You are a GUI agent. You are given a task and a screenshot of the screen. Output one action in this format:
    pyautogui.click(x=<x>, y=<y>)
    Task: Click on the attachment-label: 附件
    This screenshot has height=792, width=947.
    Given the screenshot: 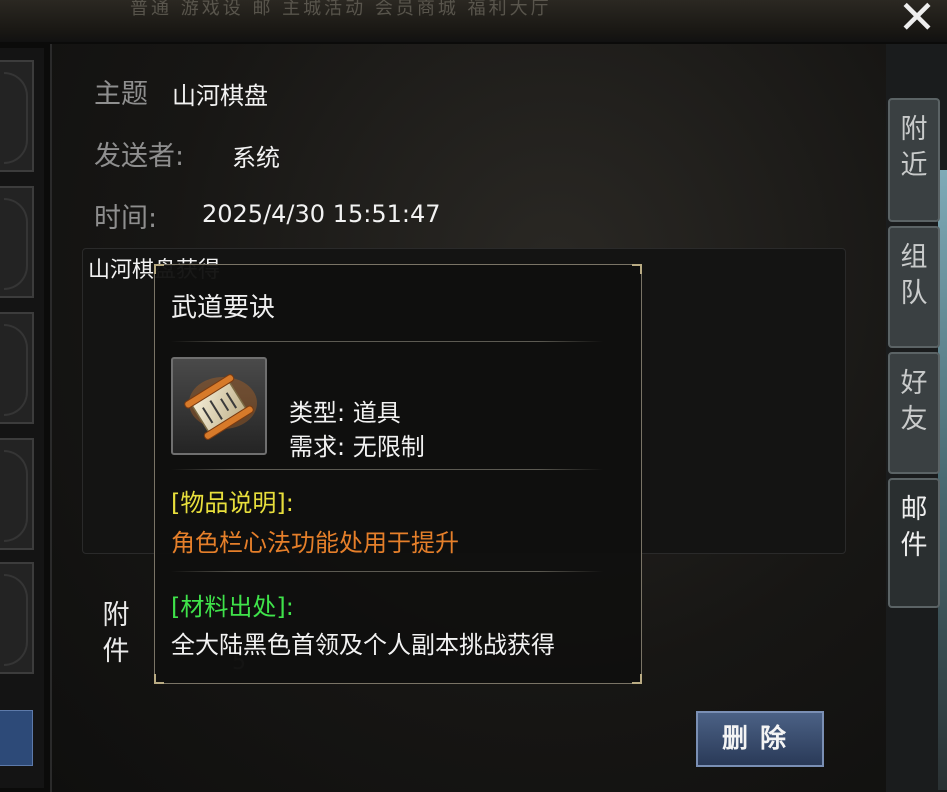 What is the action you would take?
    pyautogui.click(x=116, y=633)
    